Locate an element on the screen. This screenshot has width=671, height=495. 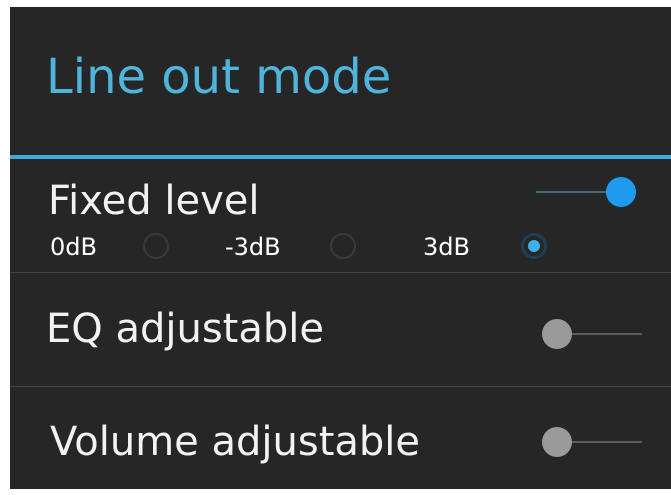
option-0db-label: 0dB is located at coordinates (73, 247).